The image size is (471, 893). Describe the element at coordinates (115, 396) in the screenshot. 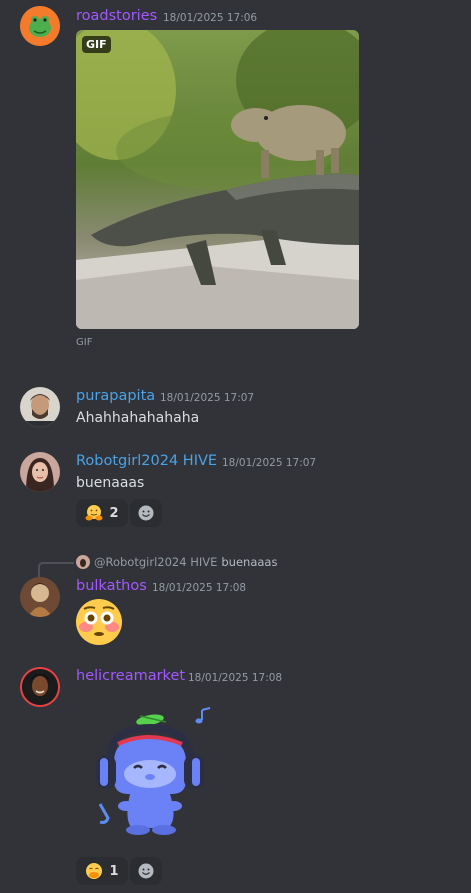

I see `username: purapapita` at that location.